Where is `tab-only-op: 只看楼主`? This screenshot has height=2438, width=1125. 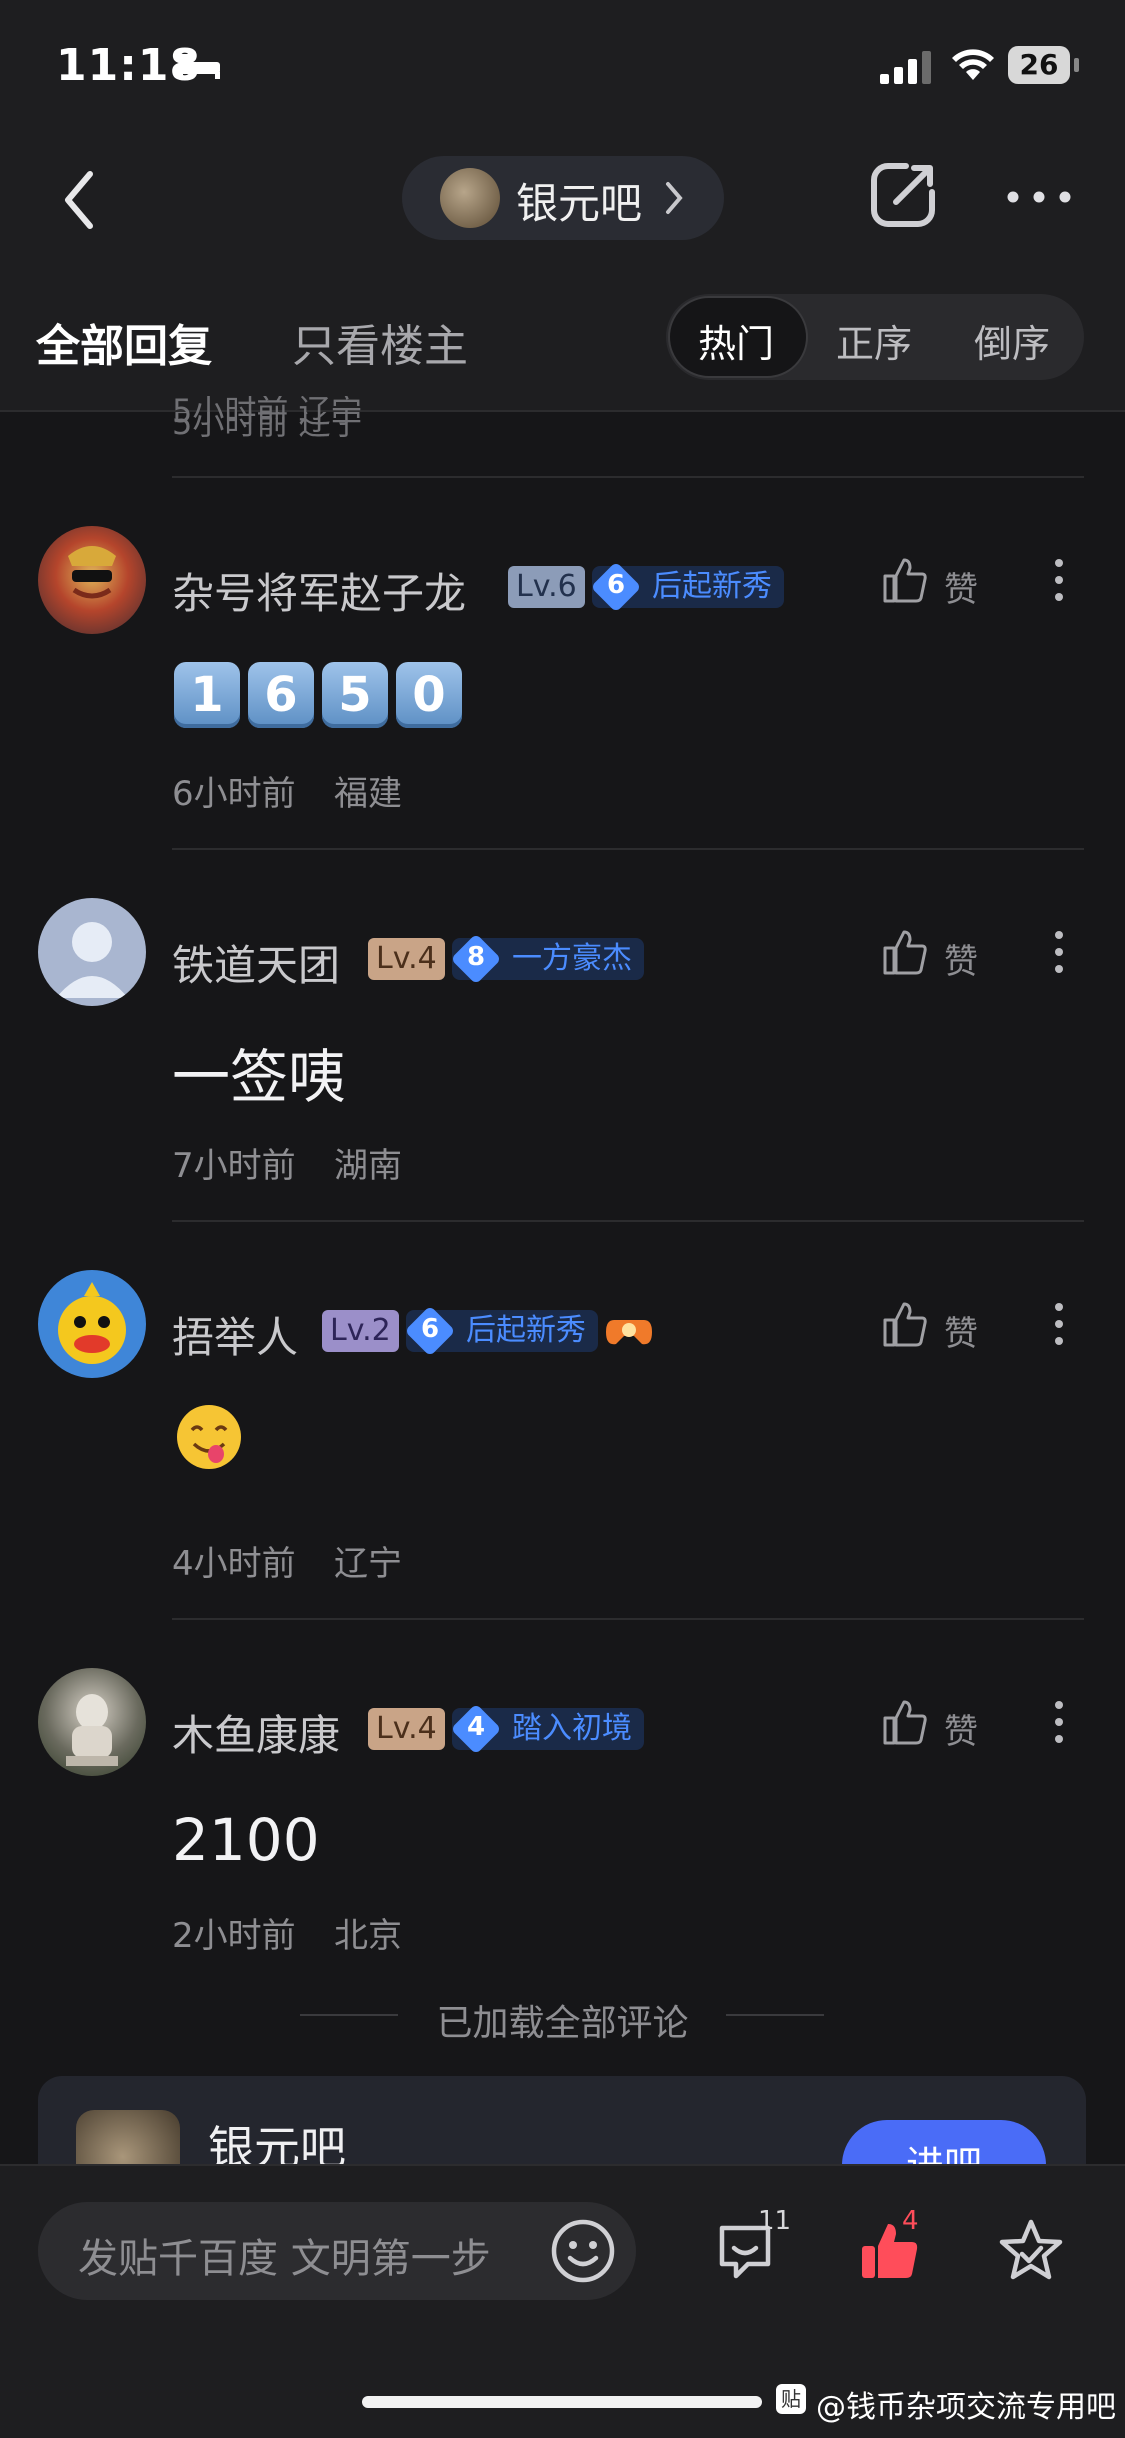
tab-only-op: 只看楼主 is located at coordinates (380, 342).